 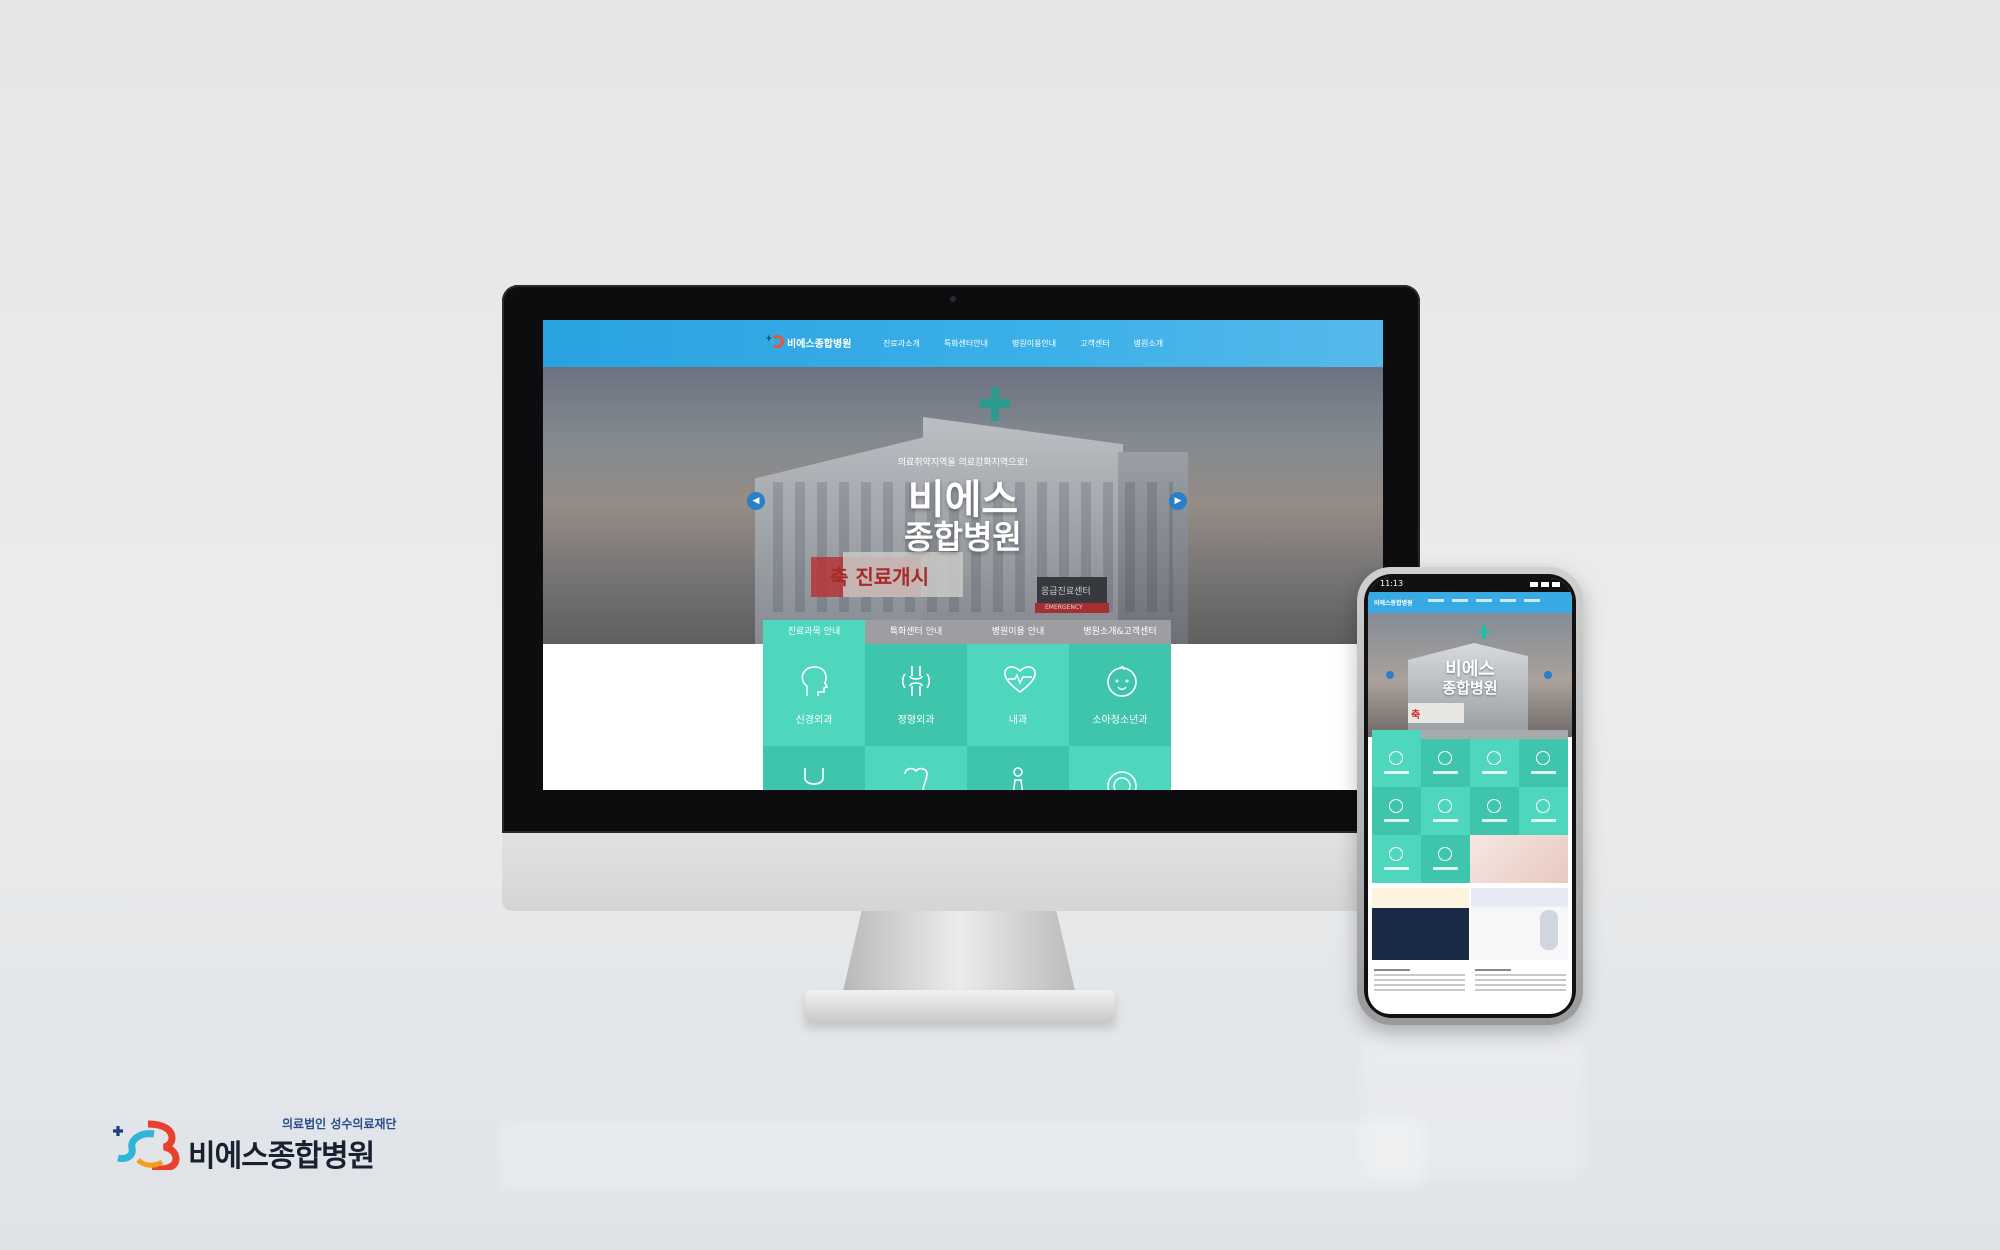 I want to click on battery-icon, so click(x=1556, y=584).